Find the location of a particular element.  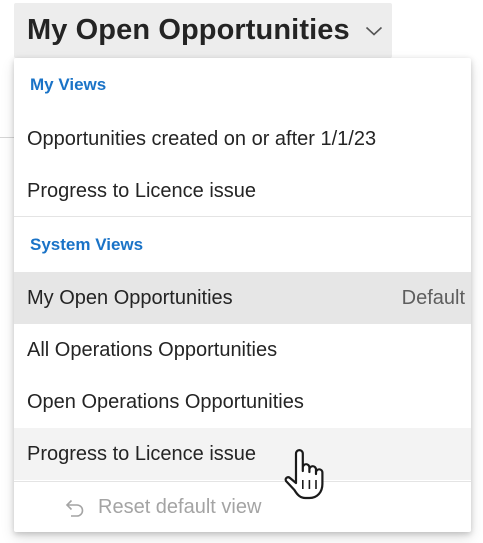

menu-item-progress-to-licence-my-view: Progress to Licence issue is located at coordinates (242, 191).